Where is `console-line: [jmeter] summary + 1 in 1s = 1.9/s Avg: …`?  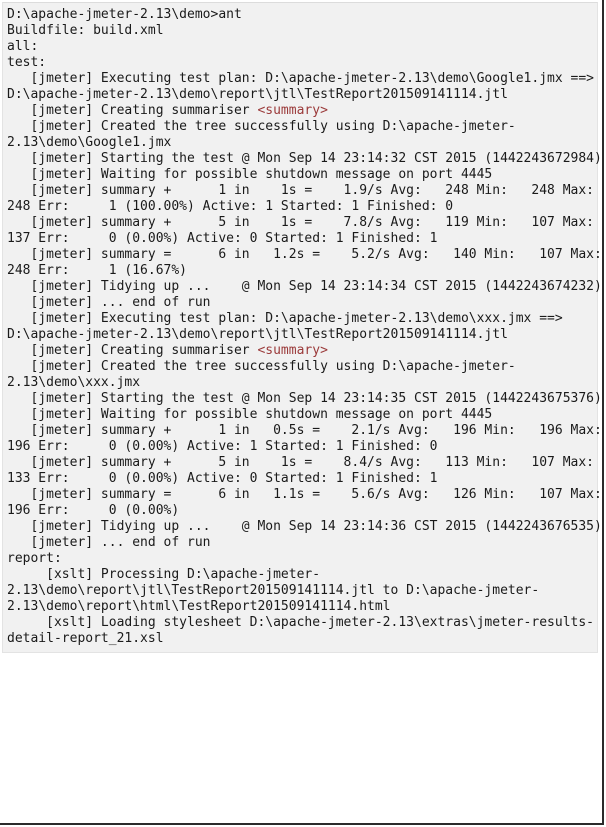 console-line: [jmeter] summary + 1 in 1s = 1.9/s Avg: … is located at coordinates (300, 191).